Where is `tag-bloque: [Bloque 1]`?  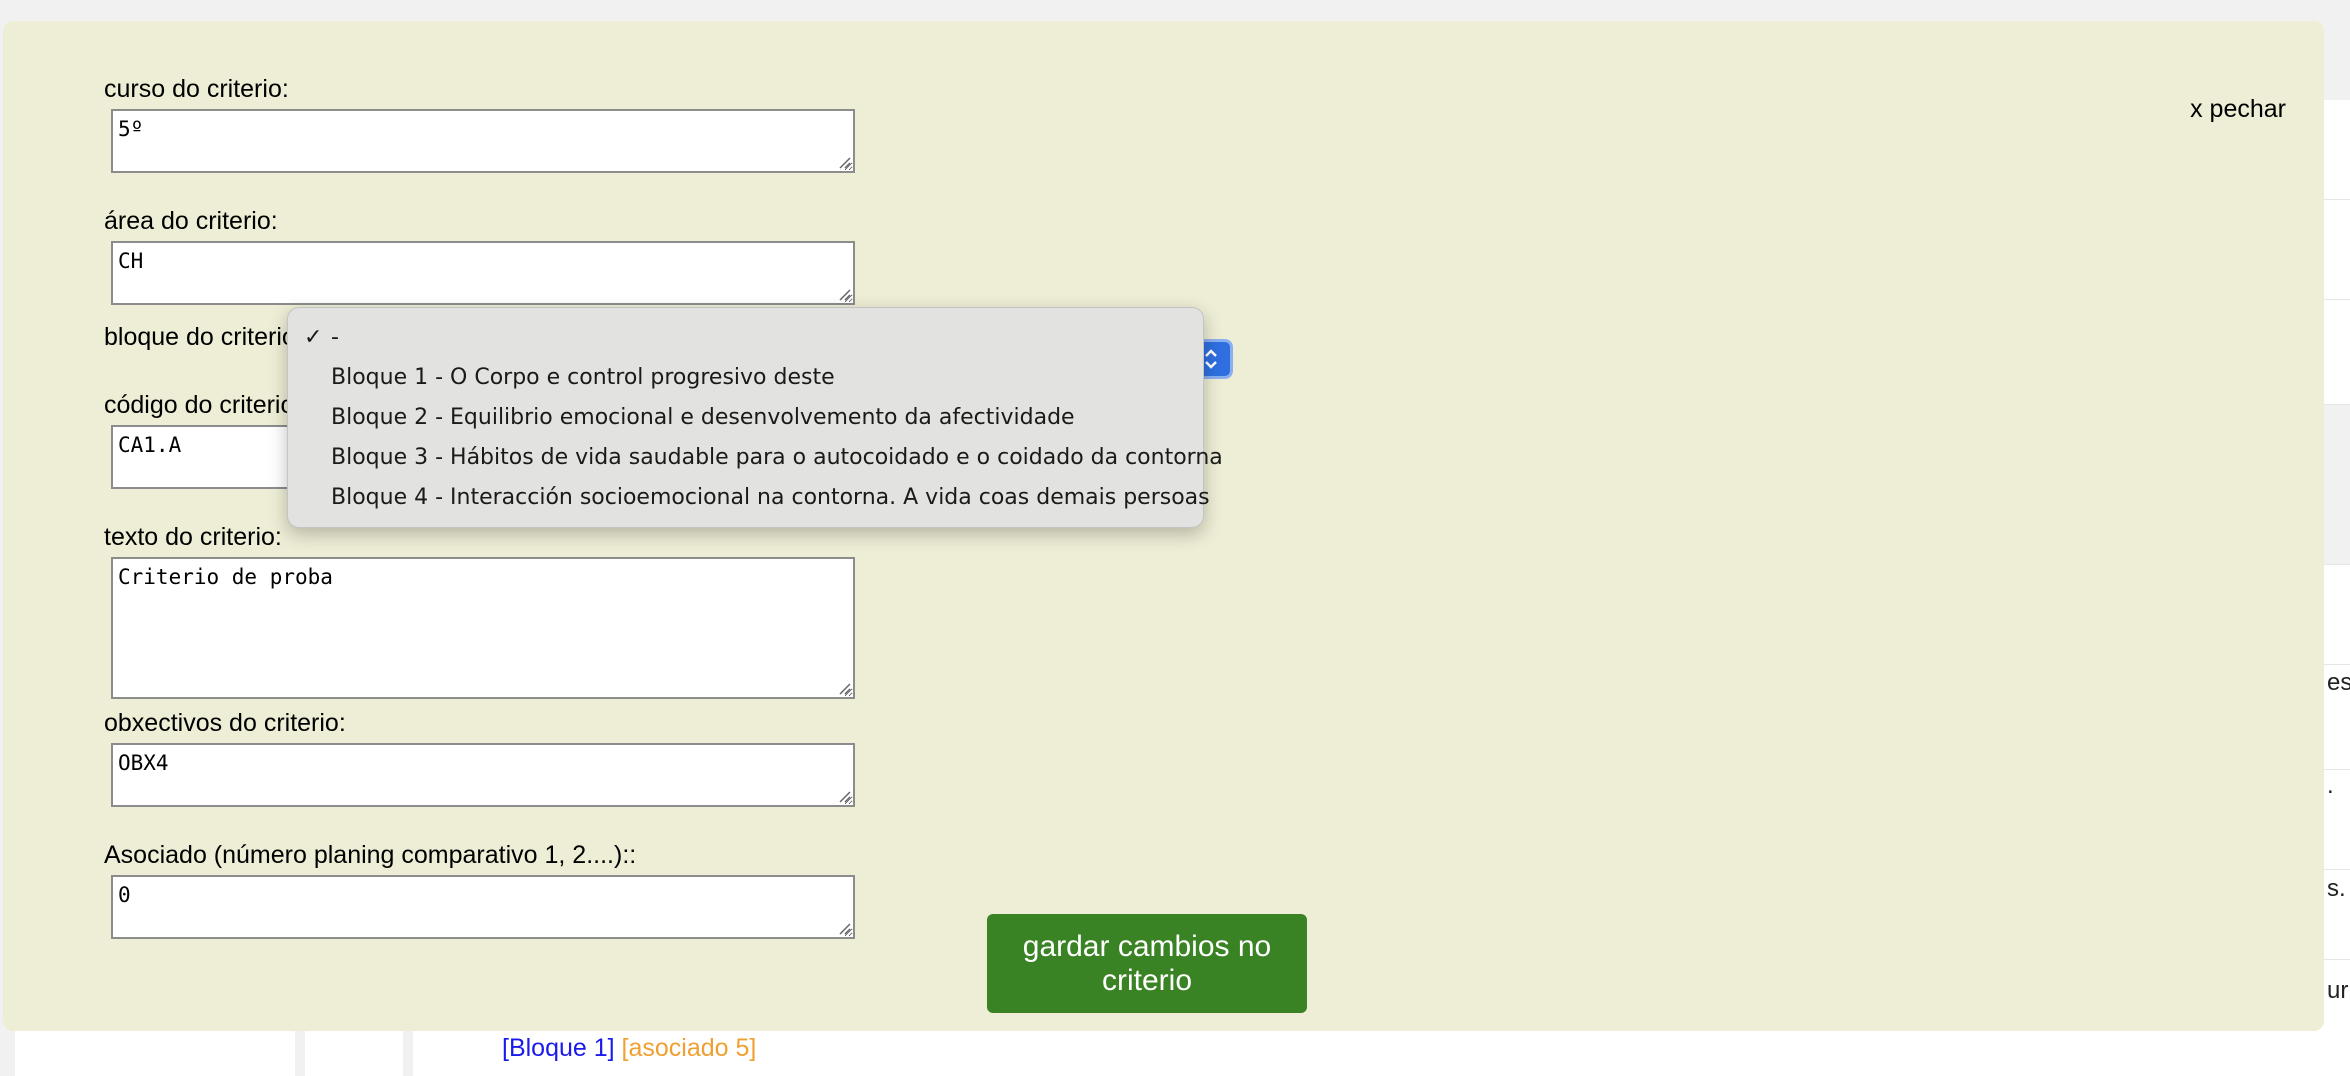
tag-bloque: [Bloque 1] is located at coordinates (558, 1048).